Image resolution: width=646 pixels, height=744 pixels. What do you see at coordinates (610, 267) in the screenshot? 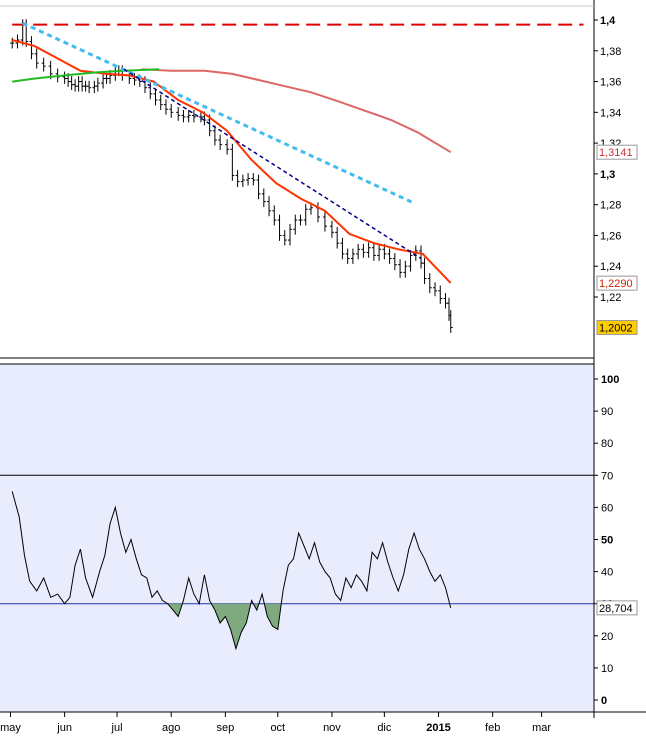
I see `price-y-tick-label: 1,24` at bounding box center [610, 267].